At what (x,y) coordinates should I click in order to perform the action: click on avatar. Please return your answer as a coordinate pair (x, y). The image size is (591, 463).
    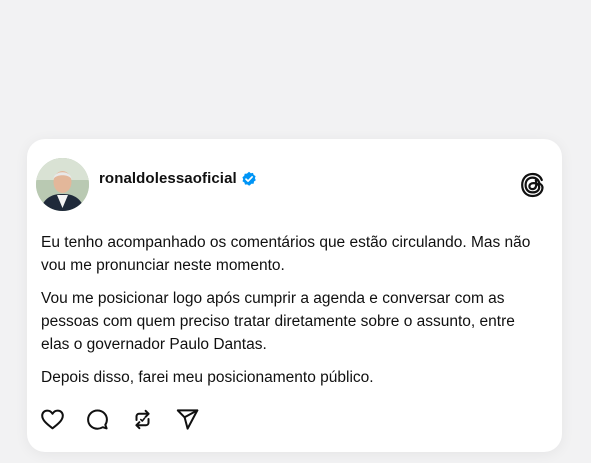
    Looking at the image, I should click on (62, 184).